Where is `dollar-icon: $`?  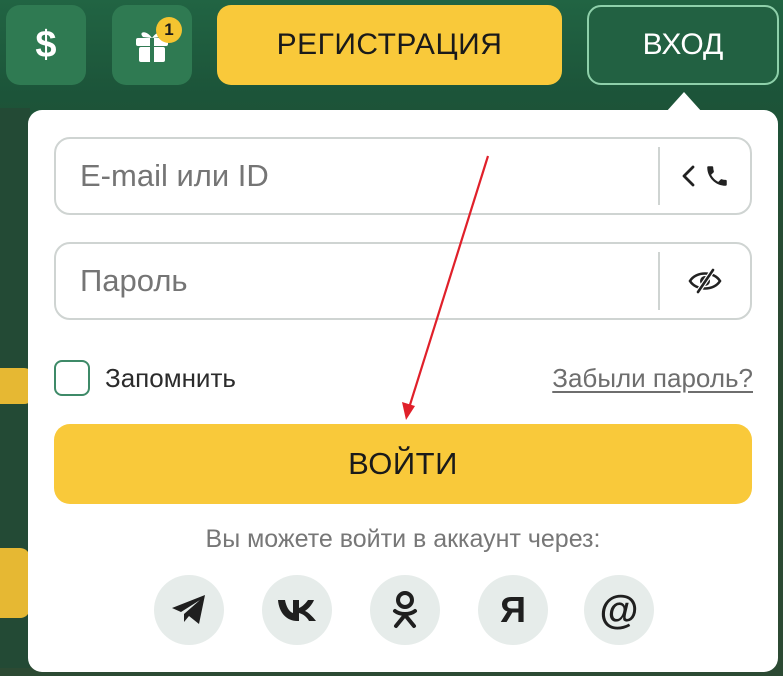
dollar-icon: $ is located at coordinates (46, 44).